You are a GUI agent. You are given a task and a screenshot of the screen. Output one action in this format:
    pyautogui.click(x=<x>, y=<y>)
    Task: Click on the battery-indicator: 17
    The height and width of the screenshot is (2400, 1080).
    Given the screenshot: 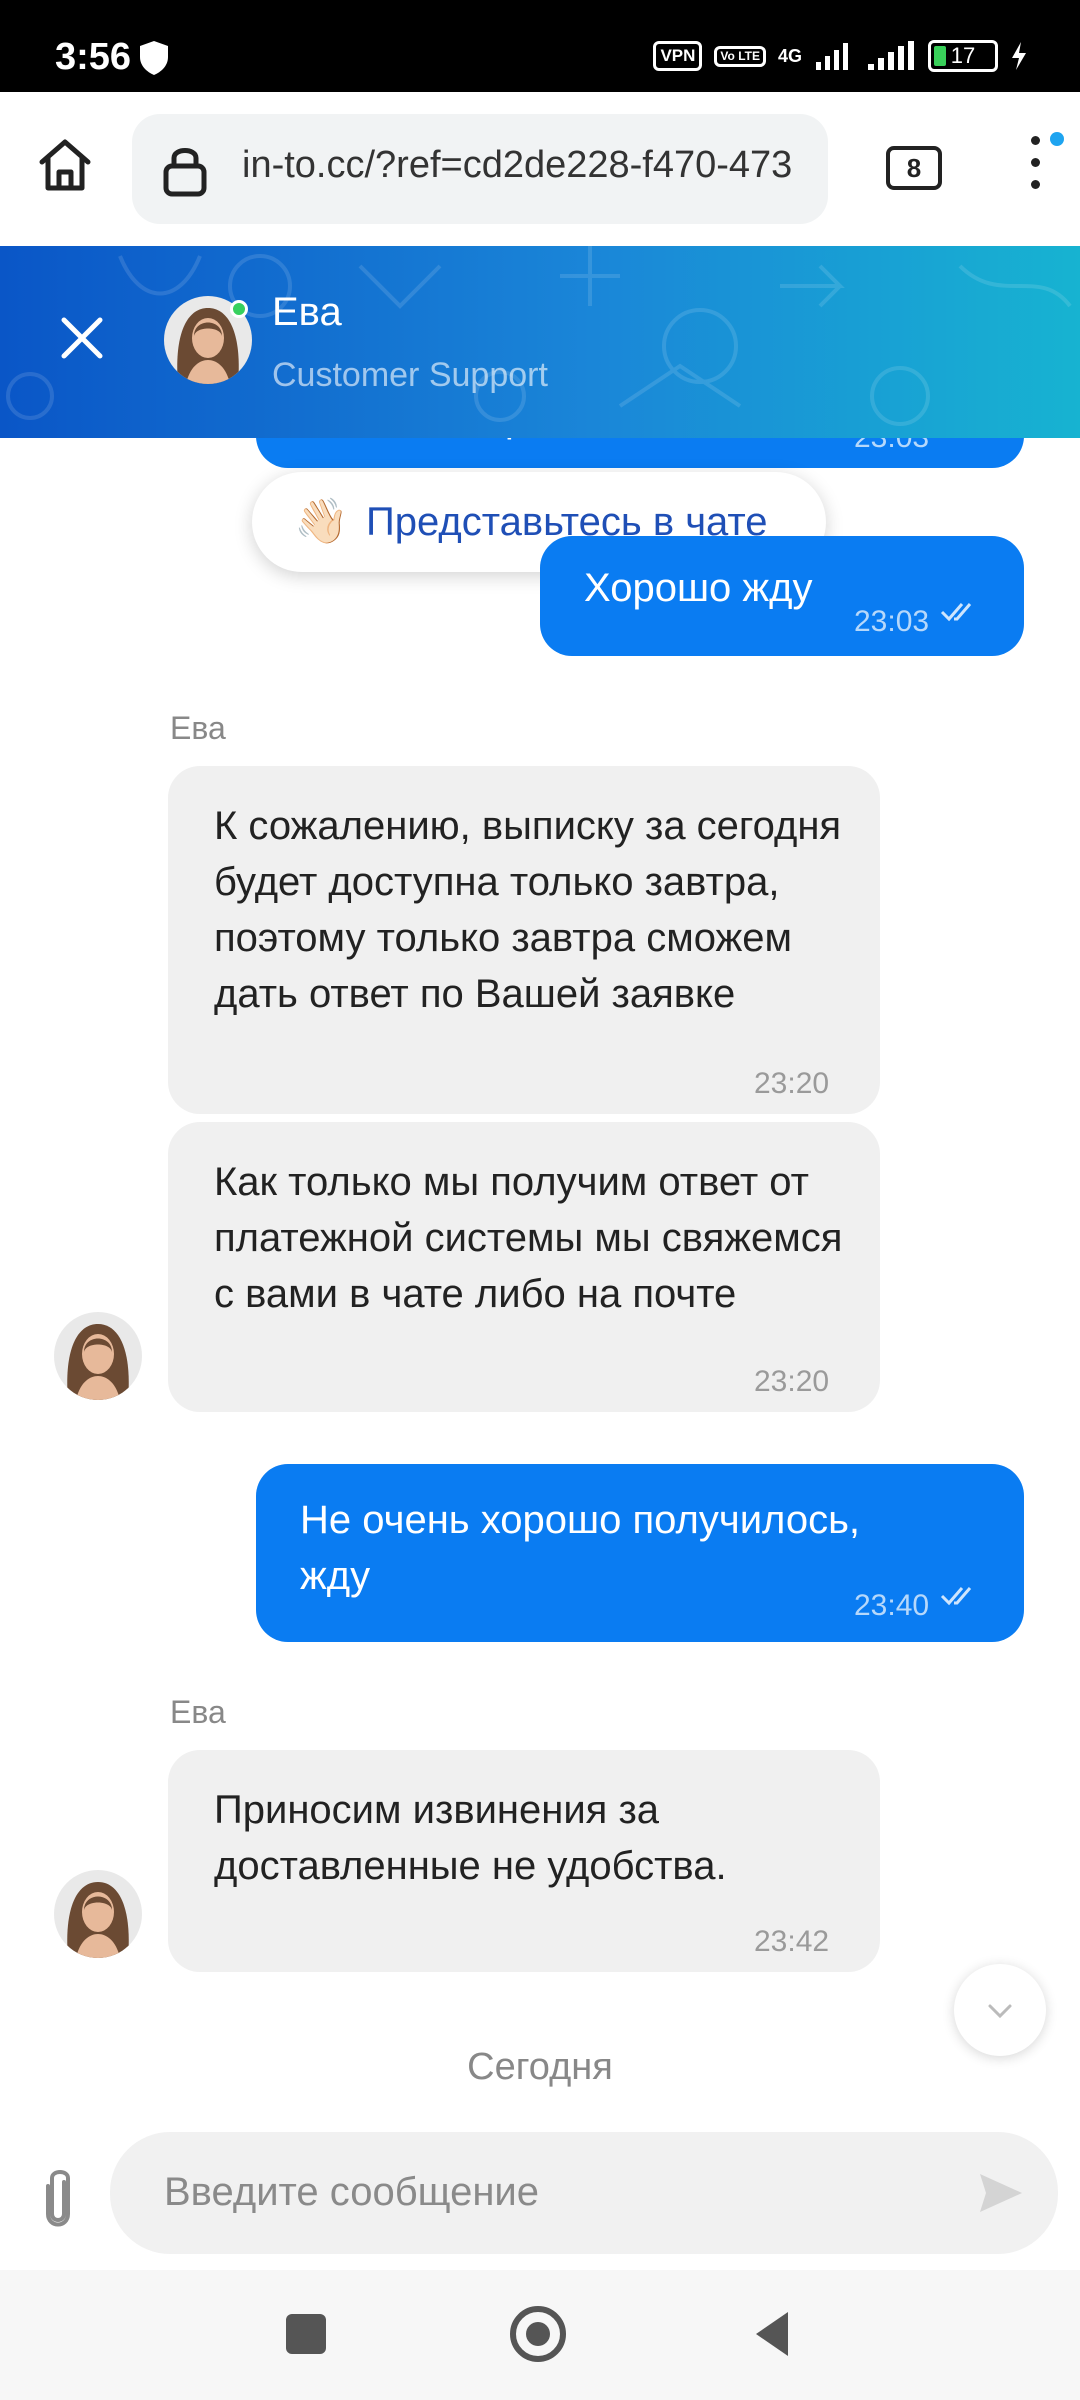 What is the action you would take?
    pyautogui.click(x=963, y=56)
    